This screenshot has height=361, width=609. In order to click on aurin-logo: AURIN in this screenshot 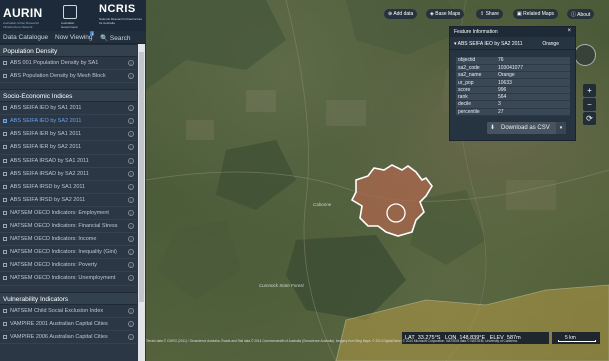, I will do `click(23, 13)`.